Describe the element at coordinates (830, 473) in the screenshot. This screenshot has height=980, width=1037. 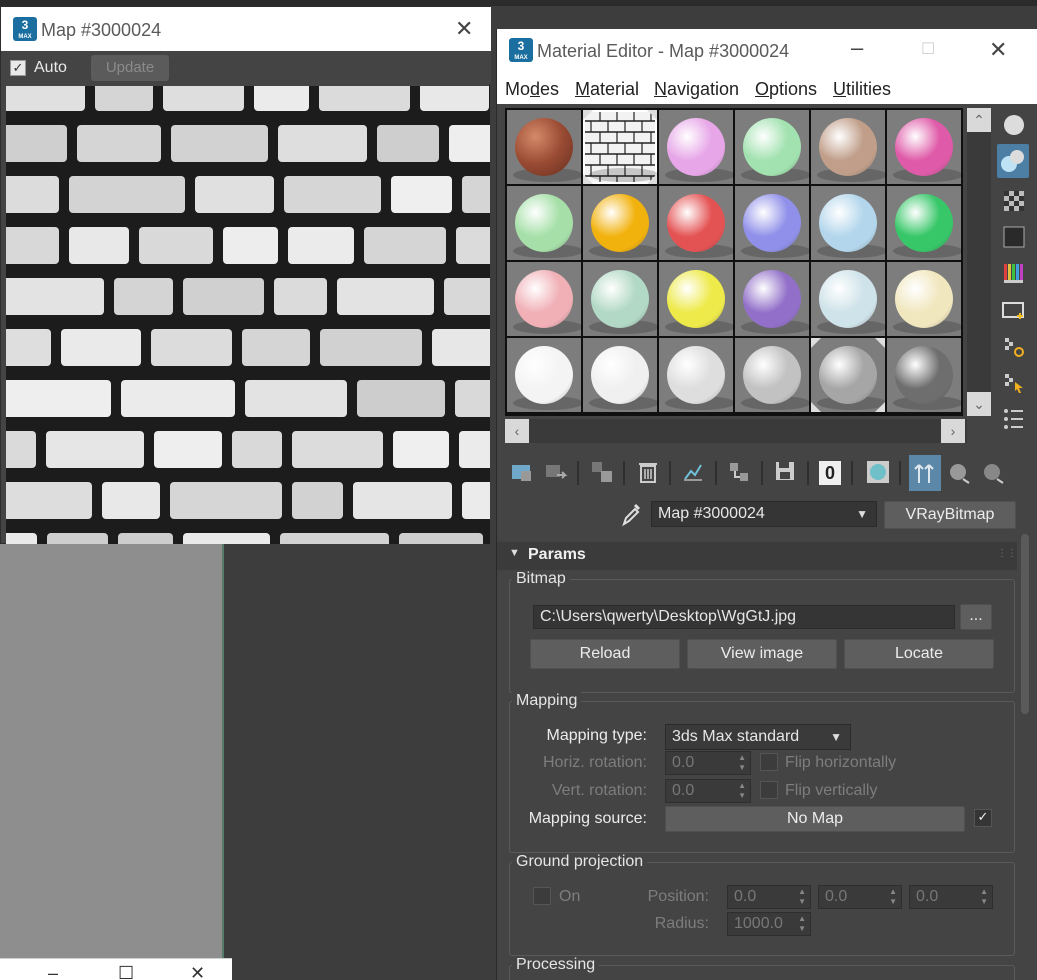
I see `material-id-channel-button: 0` at that location.